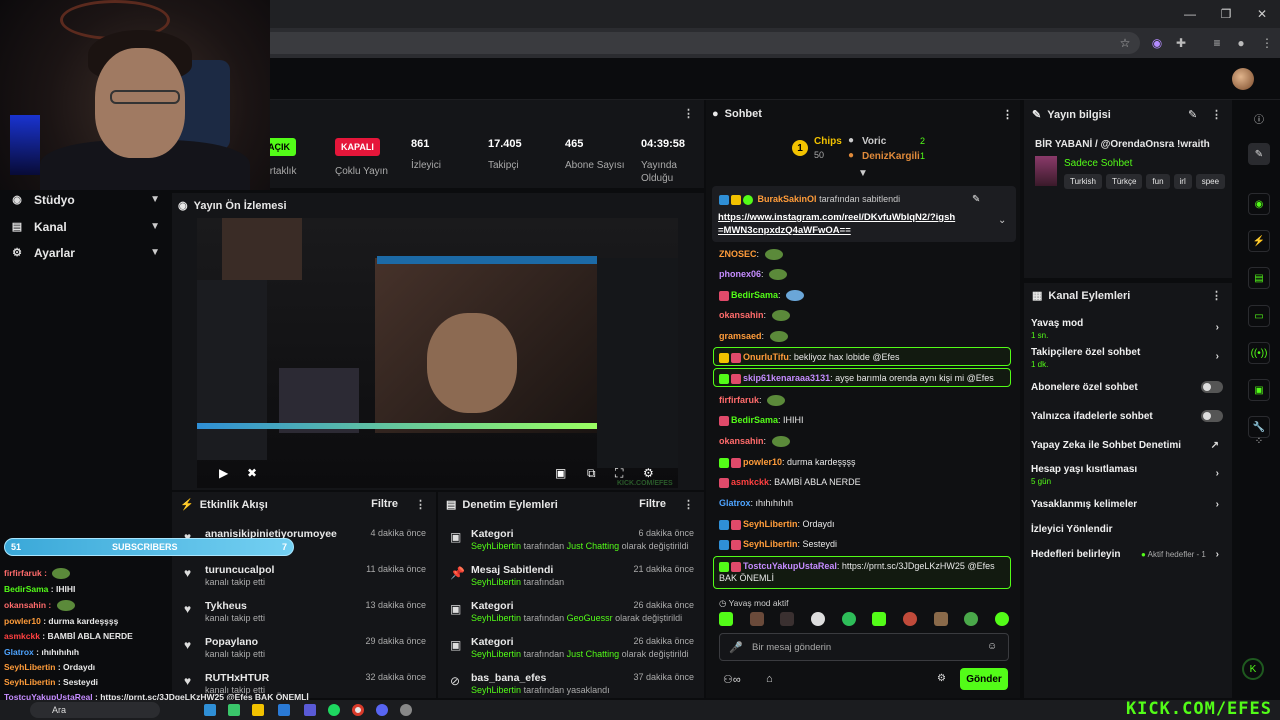 The height and width of the screenshot is (720, 1280). Describe the element at coordinates (1210, 181) in the screenshot. I see `tag: spee` at that location.